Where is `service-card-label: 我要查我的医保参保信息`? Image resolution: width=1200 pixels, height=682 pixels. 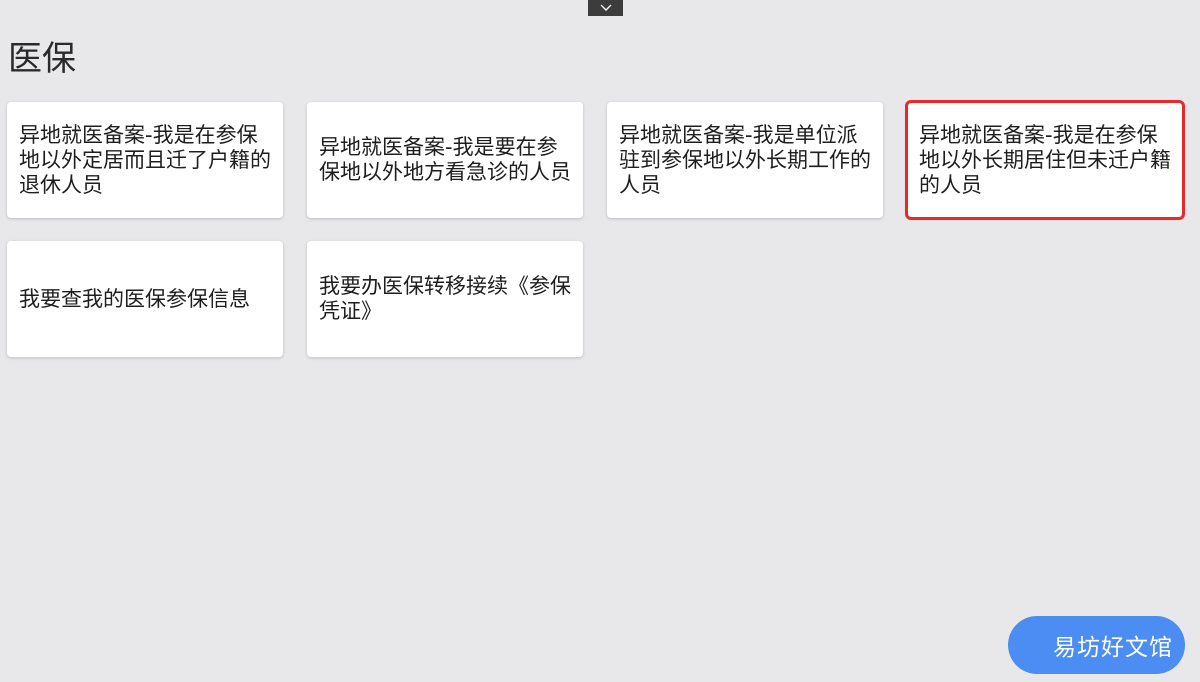 service-card-label: 我要查我的医保参保信息 is located at coordinates (134, 298).